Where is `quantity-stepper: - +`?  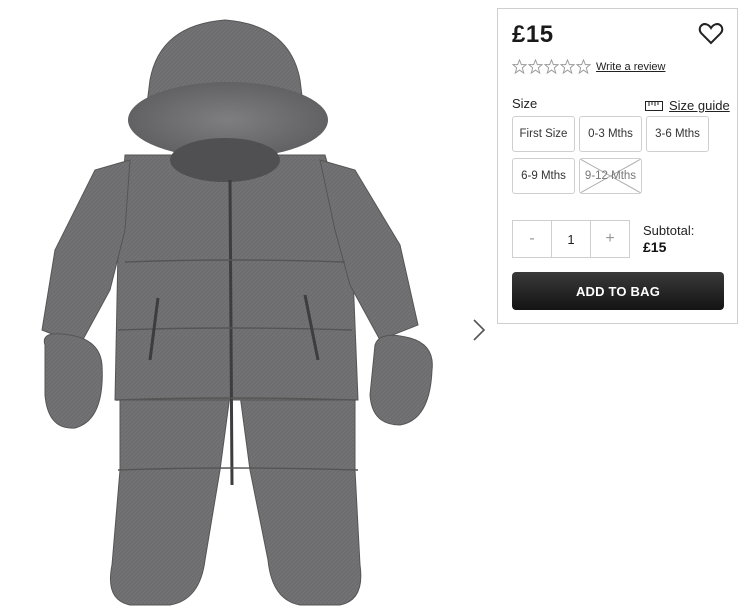 quantity-stepper: - + is located at coordinates (571, 239).